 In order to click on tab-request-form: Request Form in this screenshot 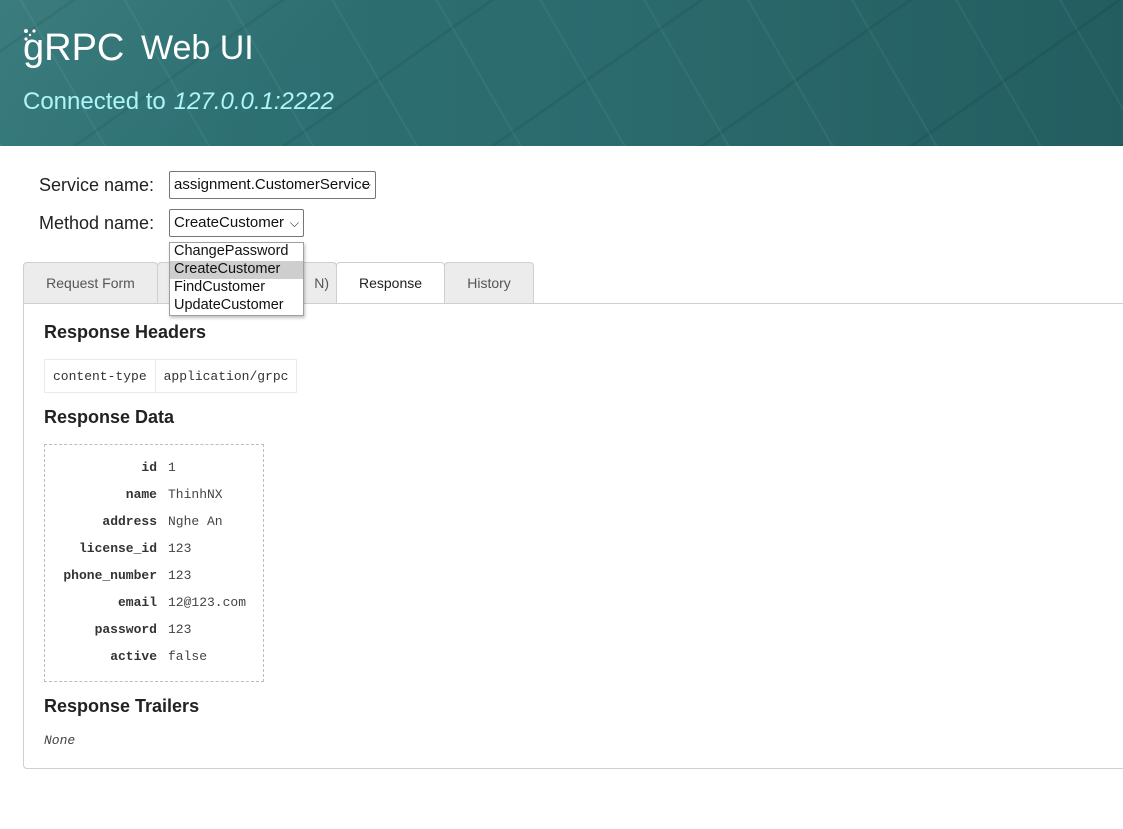, I will do `click(90, 282)`.